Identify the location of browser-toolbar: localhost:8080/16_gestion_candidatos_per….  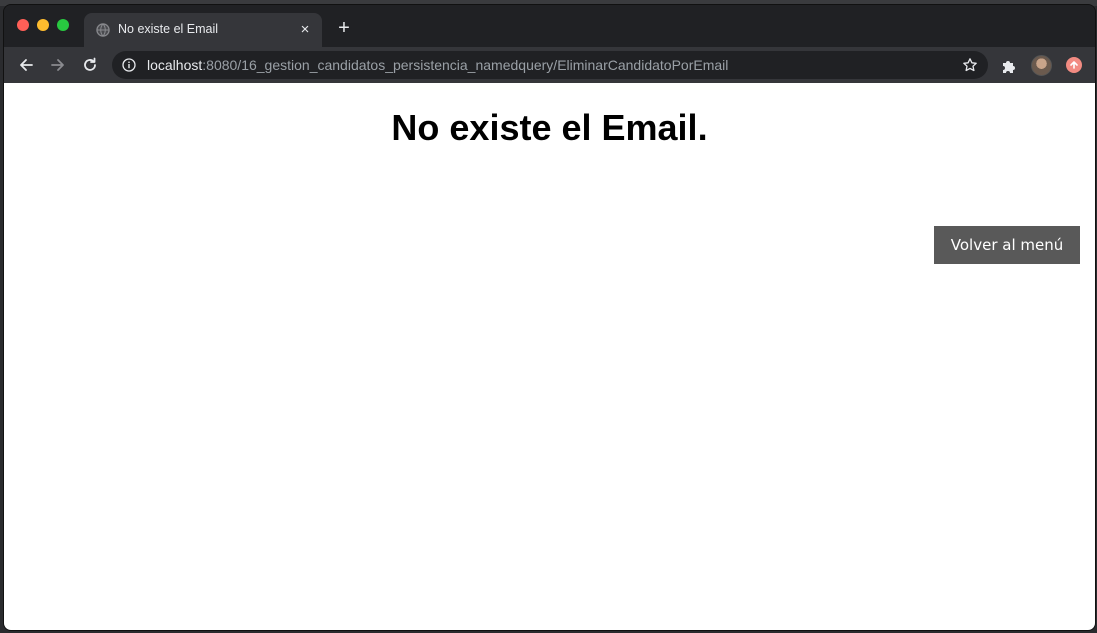
(549, 65).